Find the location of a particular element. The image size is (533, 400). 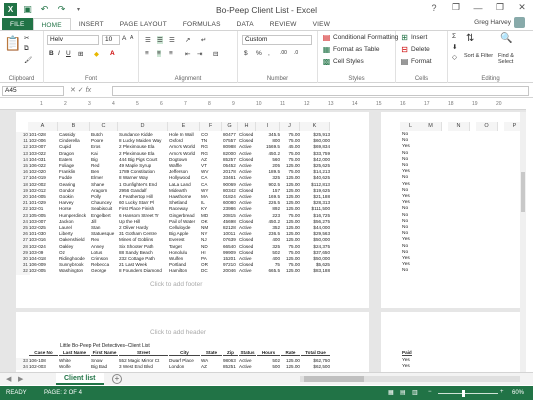

sheet-tab-client-list: Client list is located at coordinates (80, 379).